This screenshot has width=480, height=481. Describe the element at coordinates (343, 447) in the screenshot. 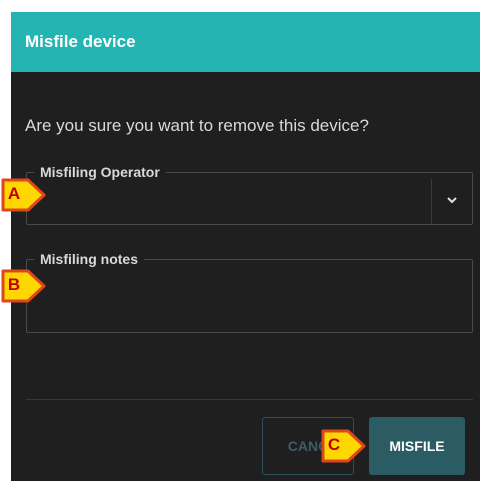

I see `callout-marker-c: C` at that location.